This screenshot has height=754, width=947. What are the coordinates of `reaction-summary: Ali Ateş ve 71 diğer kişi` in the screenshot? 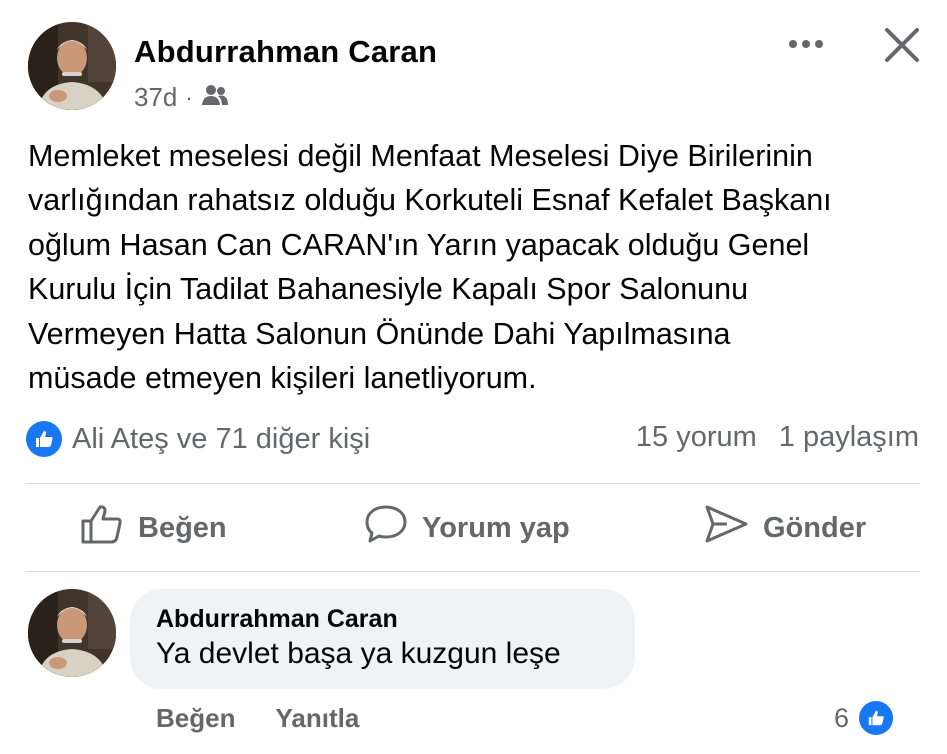 It's located at (198, 439).